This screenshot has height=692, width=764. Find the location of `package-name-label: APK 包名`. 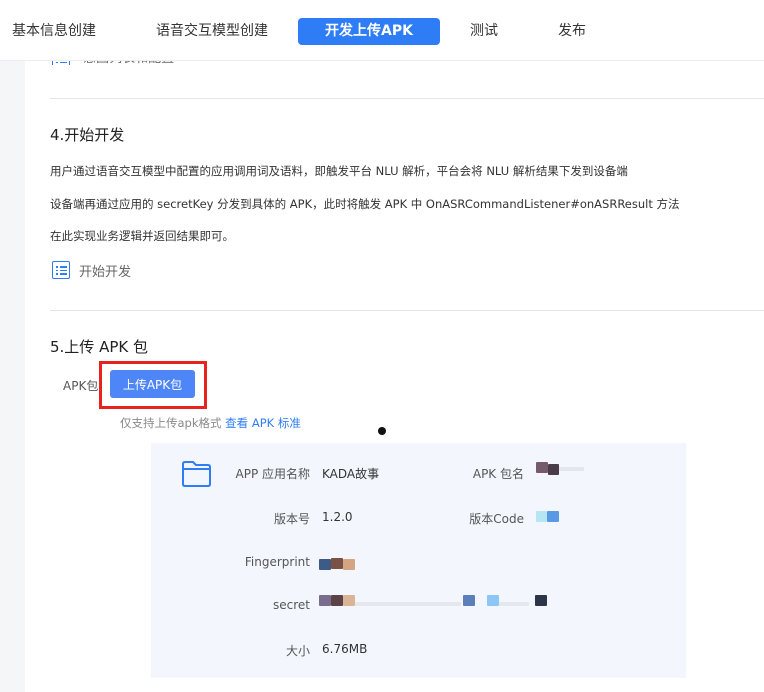

package-name-label: APK 包名 is located at coordinates (498, 474).